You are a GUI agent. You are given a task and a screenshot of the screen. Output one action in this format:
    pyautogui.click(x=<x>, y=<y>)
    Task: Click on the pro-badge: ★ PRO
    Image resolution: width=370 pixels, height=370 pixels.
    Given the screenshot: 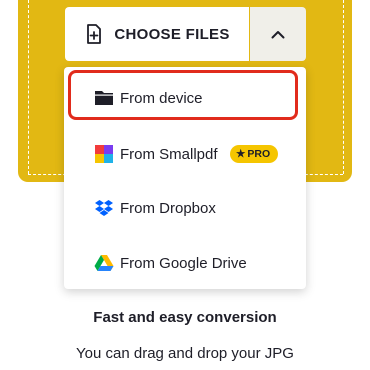 What is the action you would take?
    pyautogui.click(x=254, y=154)
    